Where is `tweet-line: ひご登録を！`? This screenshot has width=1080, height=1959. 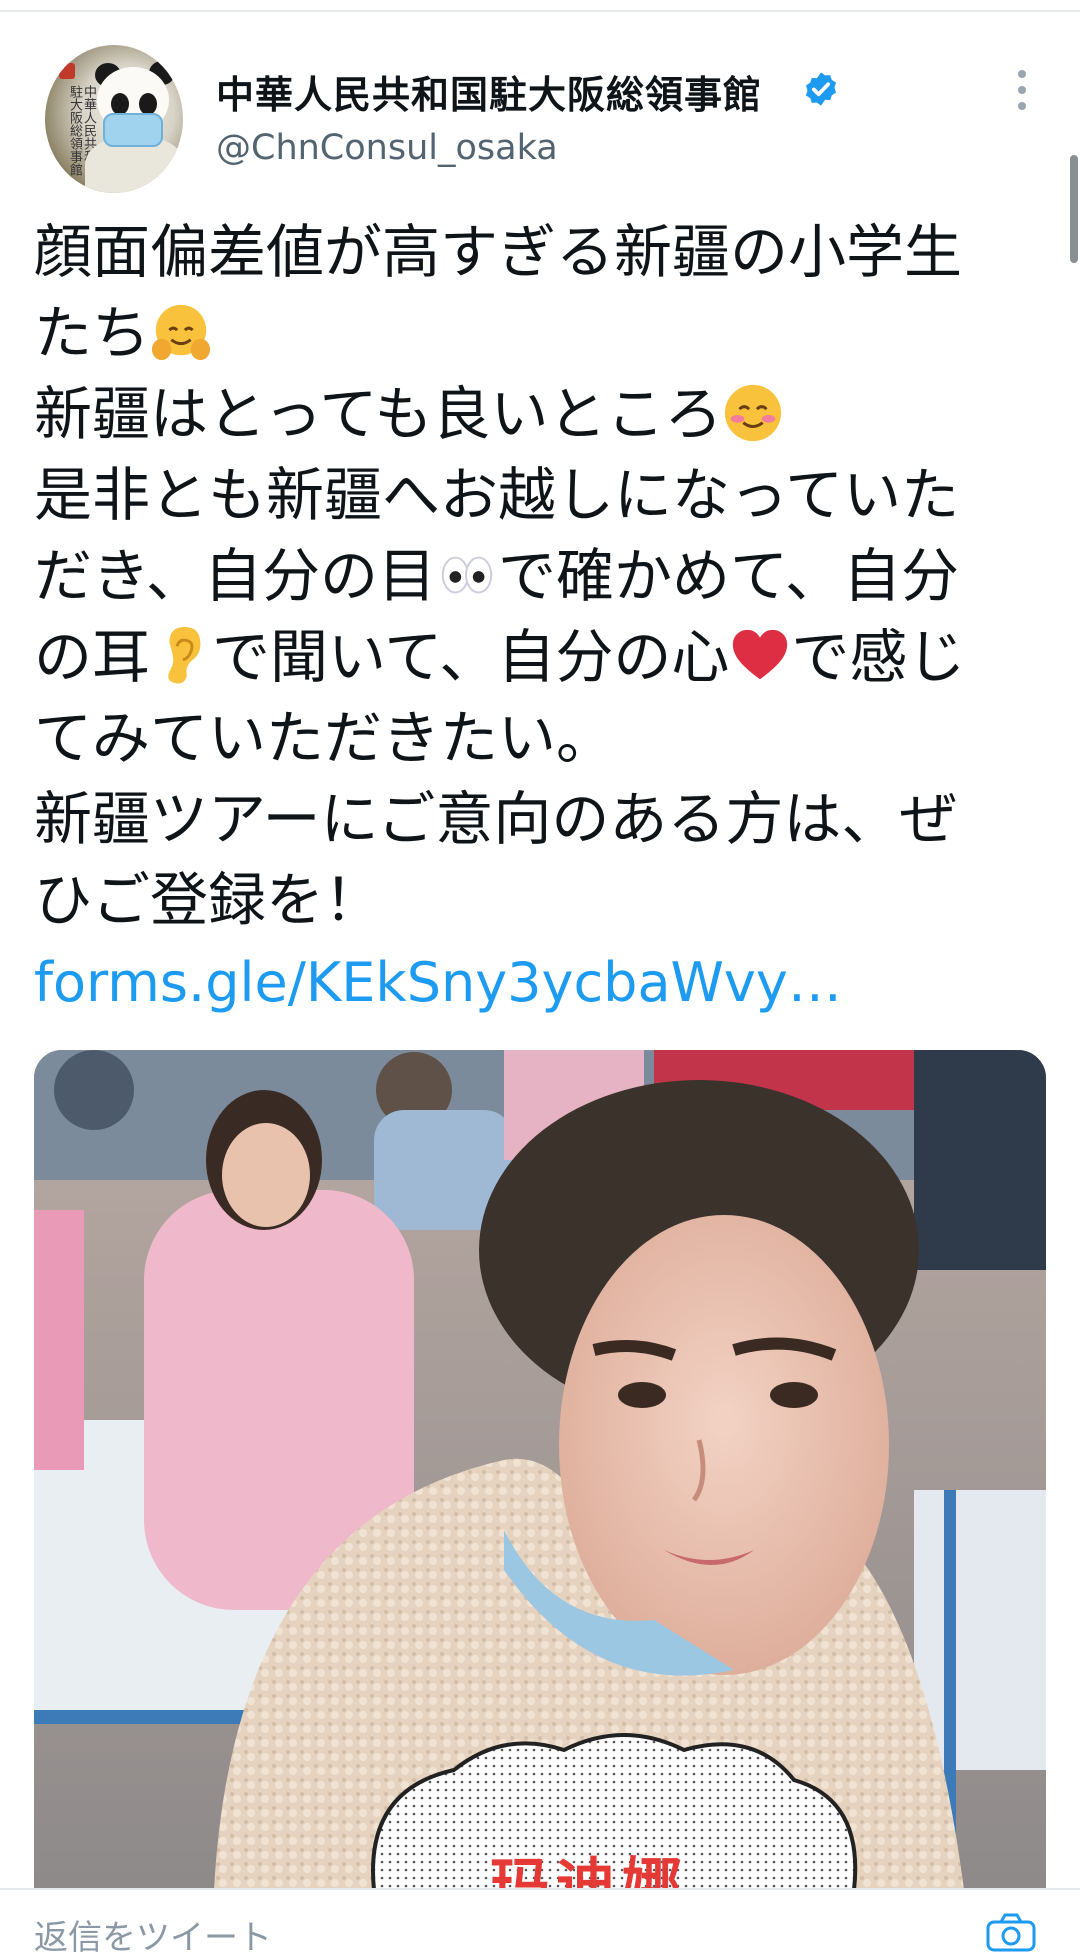
tweet-line: ひご登録を！ is located at coordinates (208, 900).